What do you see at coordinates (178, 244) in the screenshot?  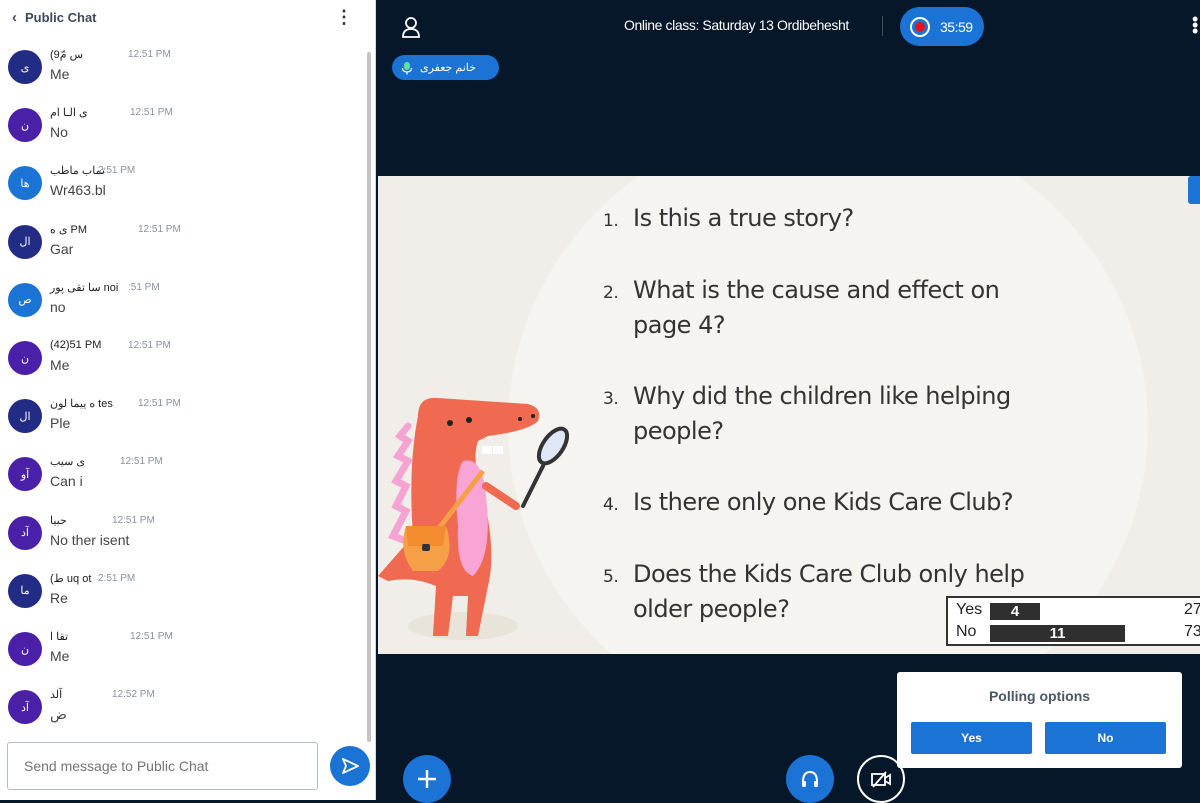 I see `chat-message: ال ی ه PM 12:51 PM Gar` at bounding box center [178, 244].